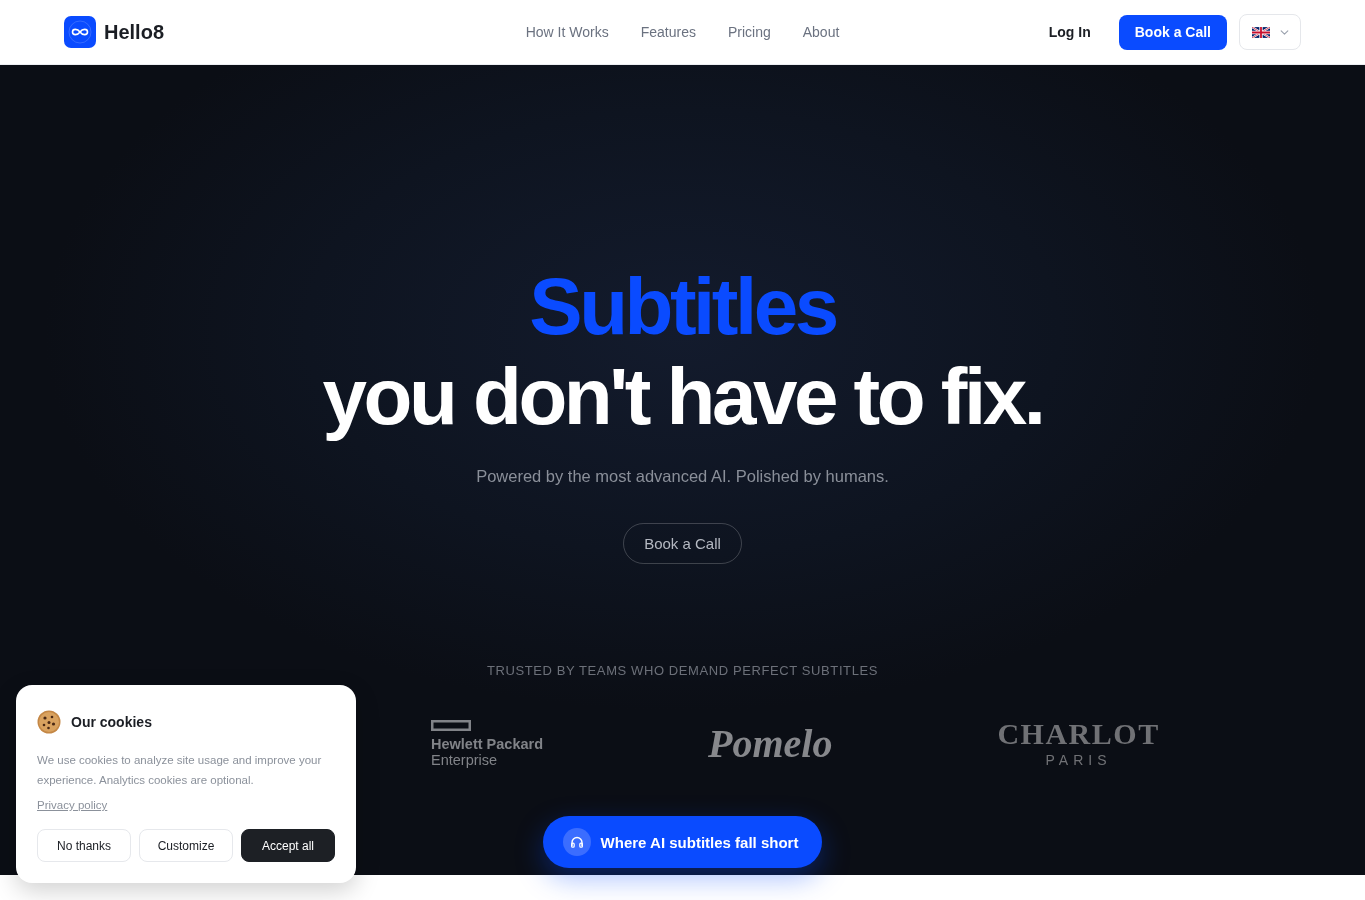 The image size is (1365, 900). I want to click on logo-text: Enterprise, so click(464, 760).